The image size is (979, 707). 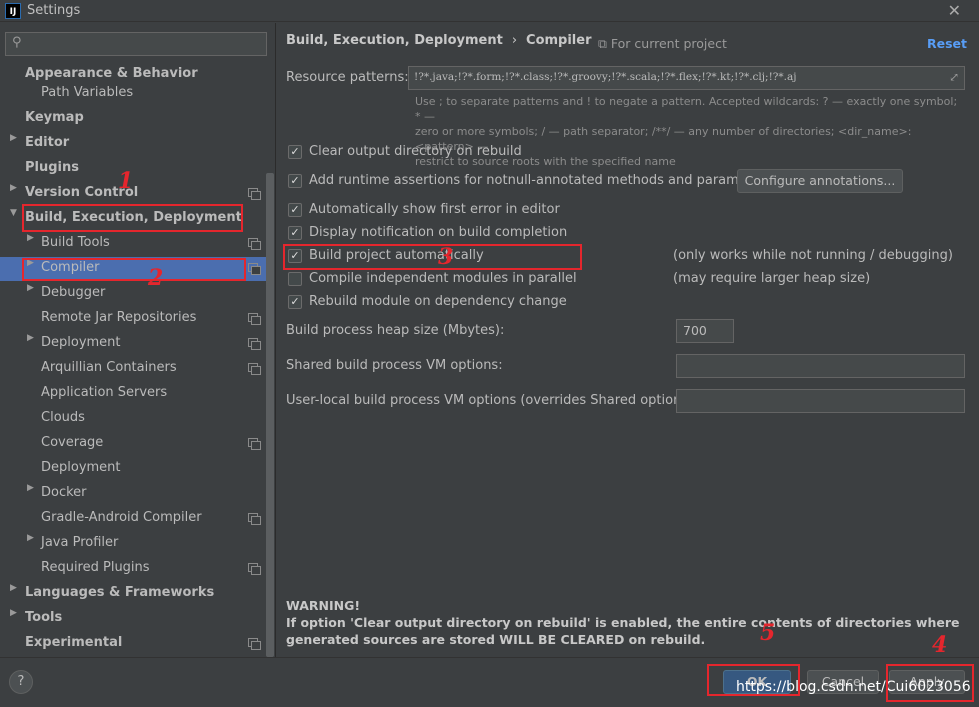 What do you see at coordinates (954, 77) in the screenshot?
I see `expand-field-icon: ⤢` at bounding box center [954, 77].